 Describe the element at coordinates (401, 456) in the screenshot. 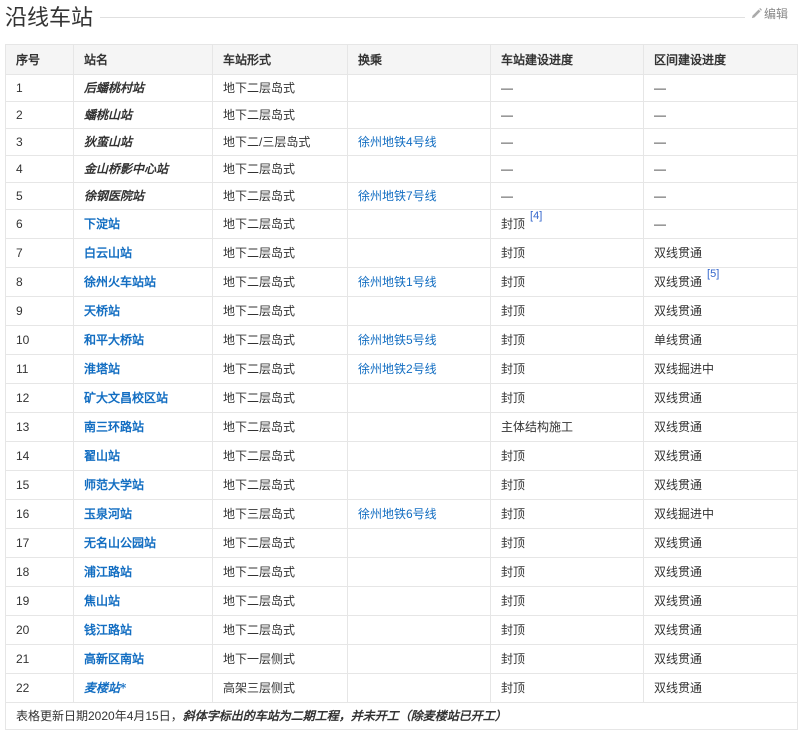

I see `table-row: 14 翟山站 地下二层岛式 封顶 双线贯通` at that location.